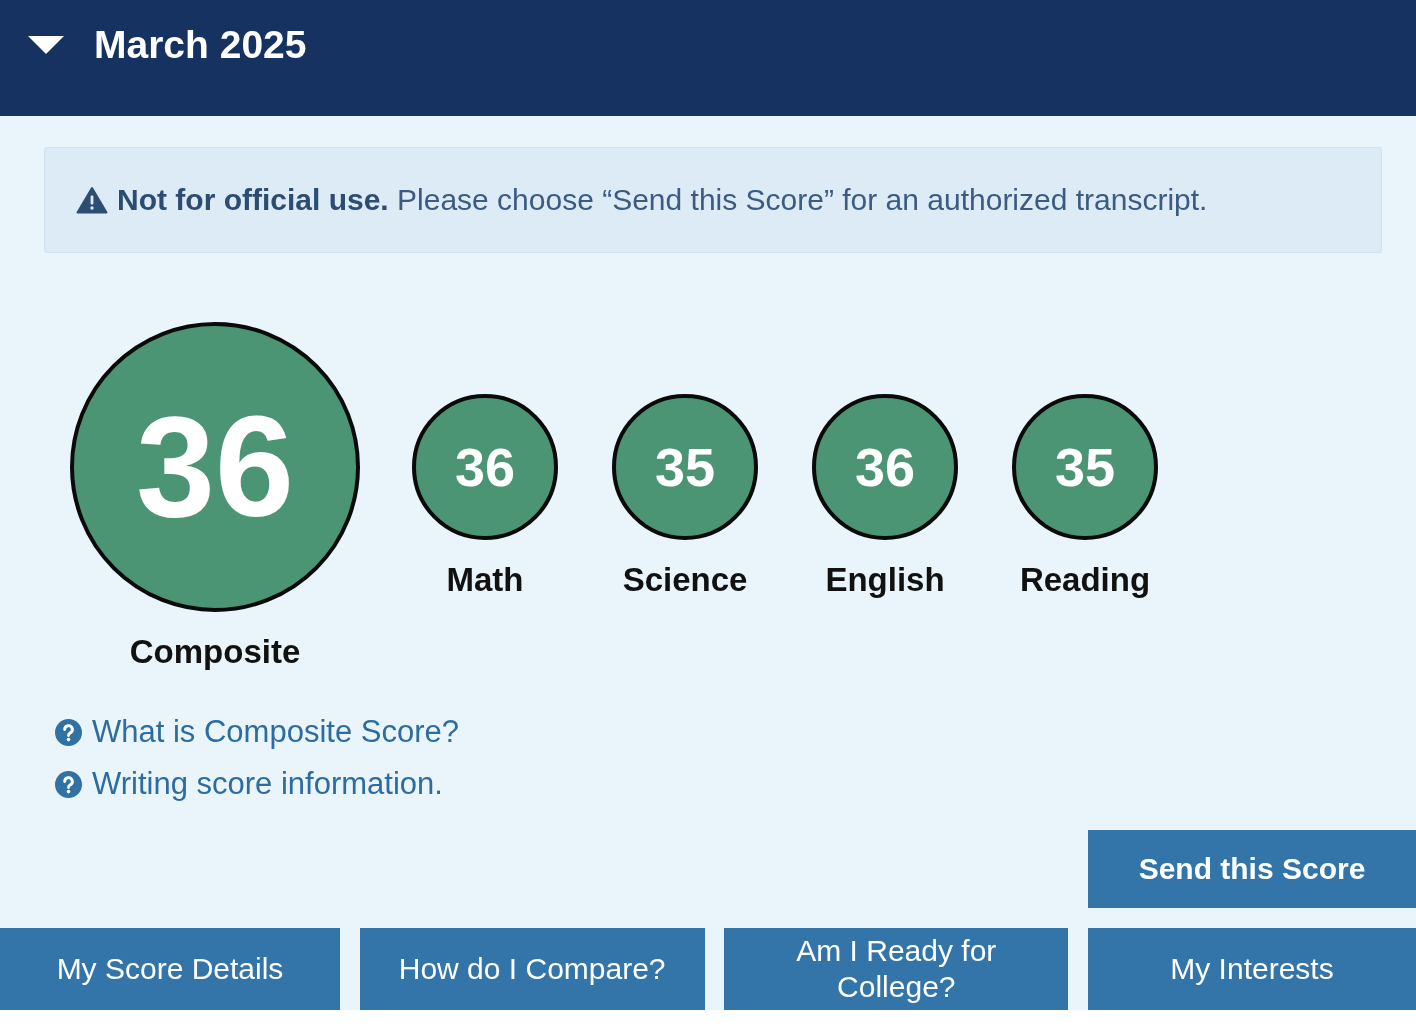 Image resolution: width=1416 pixels, height=1026 pixels. I want to click on score-label: Math, so click(485, 580).